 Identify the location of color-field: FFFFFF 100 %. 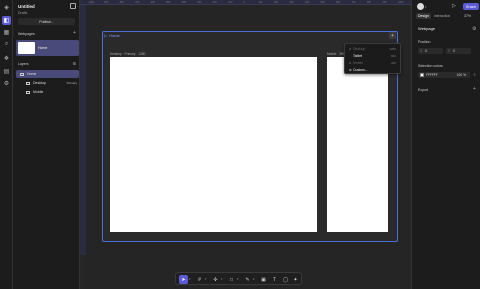
(444, 75).